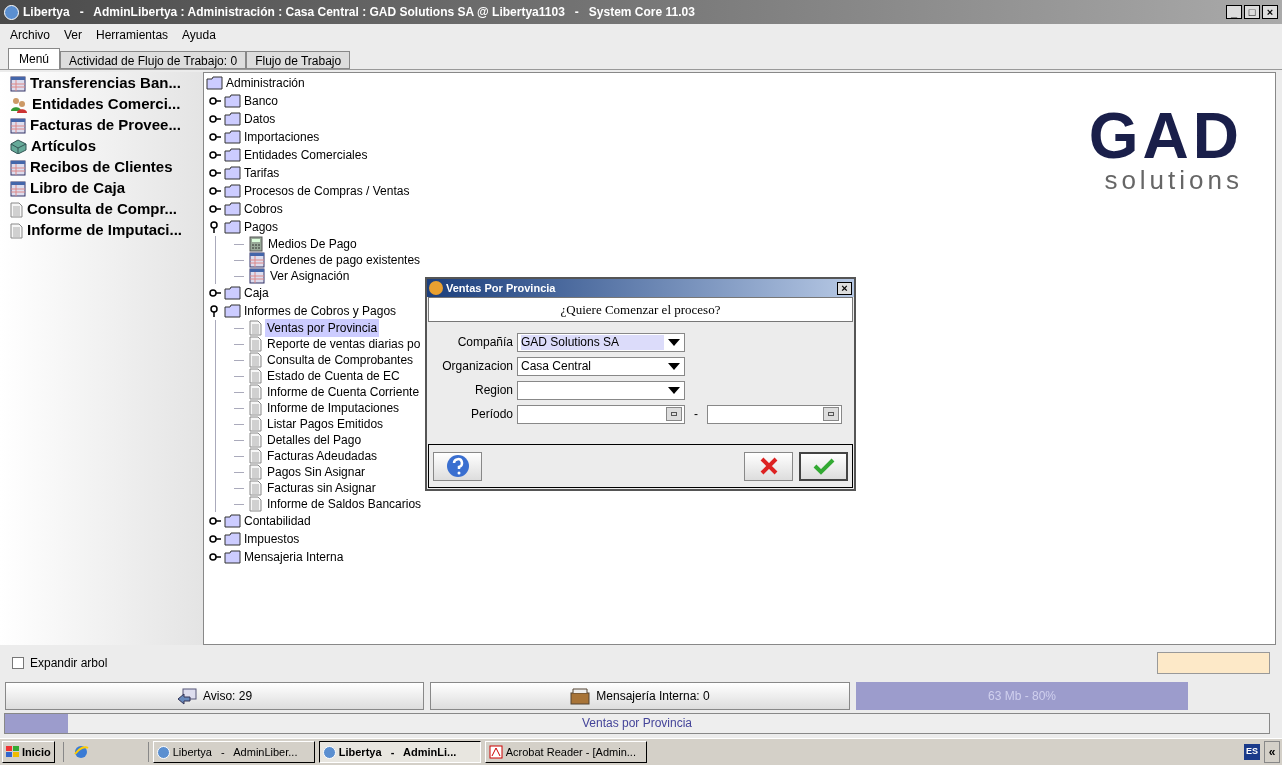 The height and width of the screenshot is (765, 1282). Describe the element at coordinates (333, 408) in the screenshot. I see `tree-leaf: Informe de Imputaciones` at that location.